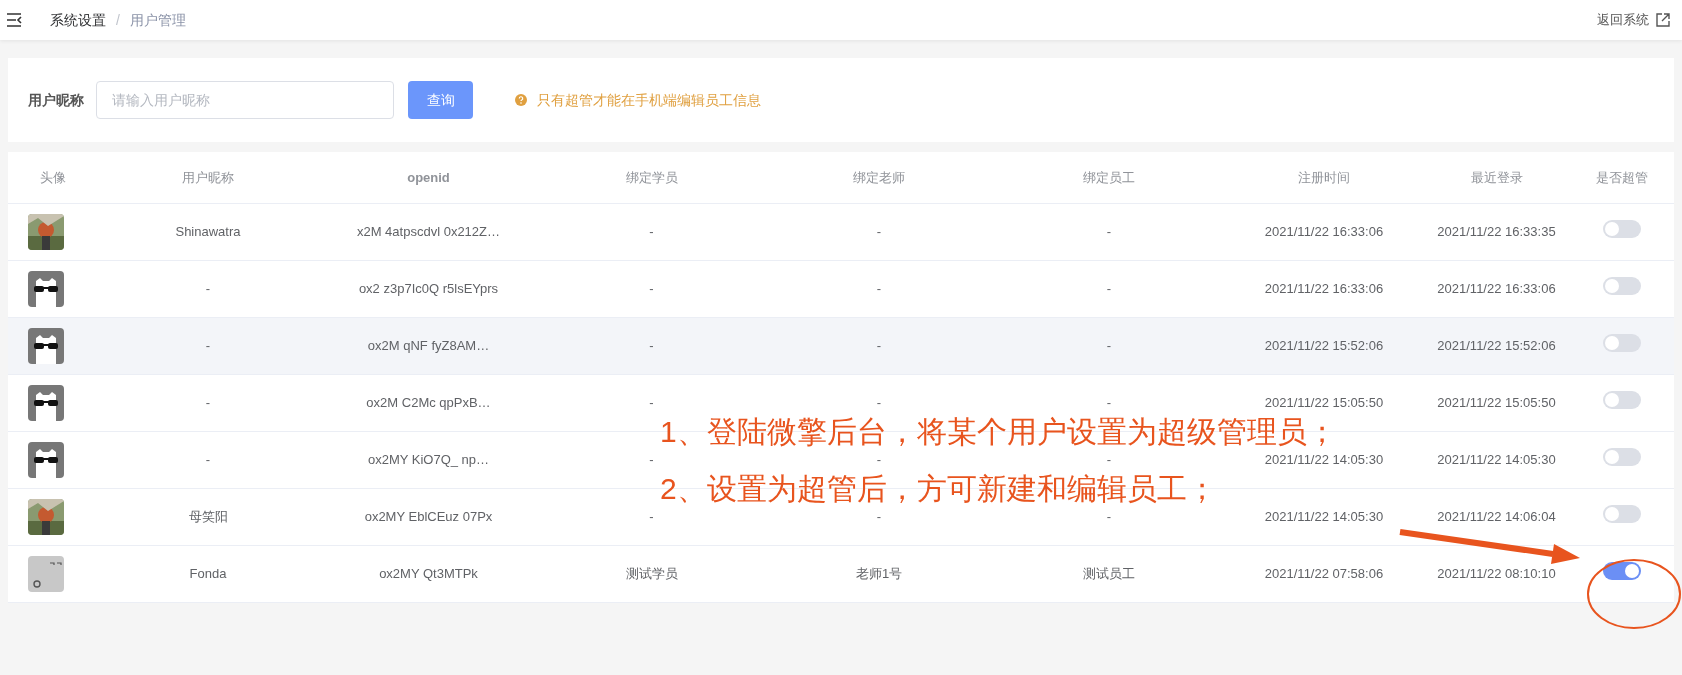  I want to click on table-cell: 测试员工, so click(1109, 574).